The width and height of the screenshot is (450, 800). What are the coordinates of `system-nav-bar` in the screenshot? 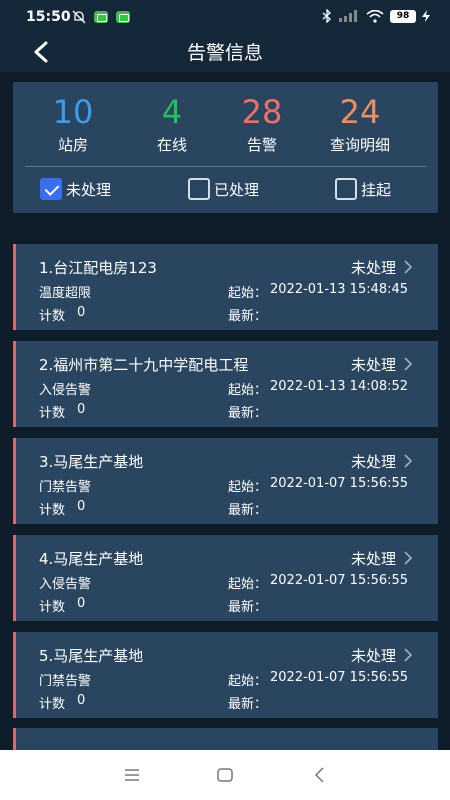 It's located at (225, 775).